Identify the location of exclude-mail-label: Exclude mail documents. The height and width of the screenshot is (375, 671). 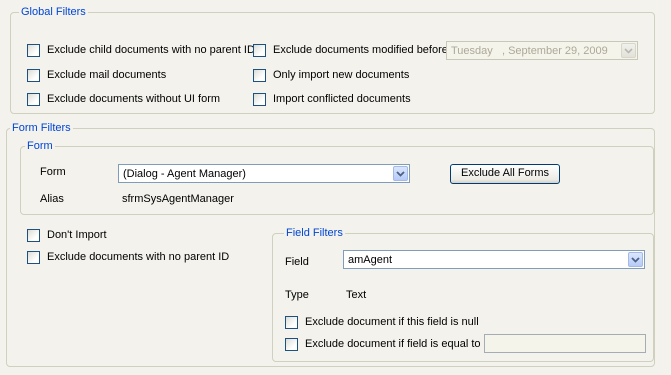
(106, 75).